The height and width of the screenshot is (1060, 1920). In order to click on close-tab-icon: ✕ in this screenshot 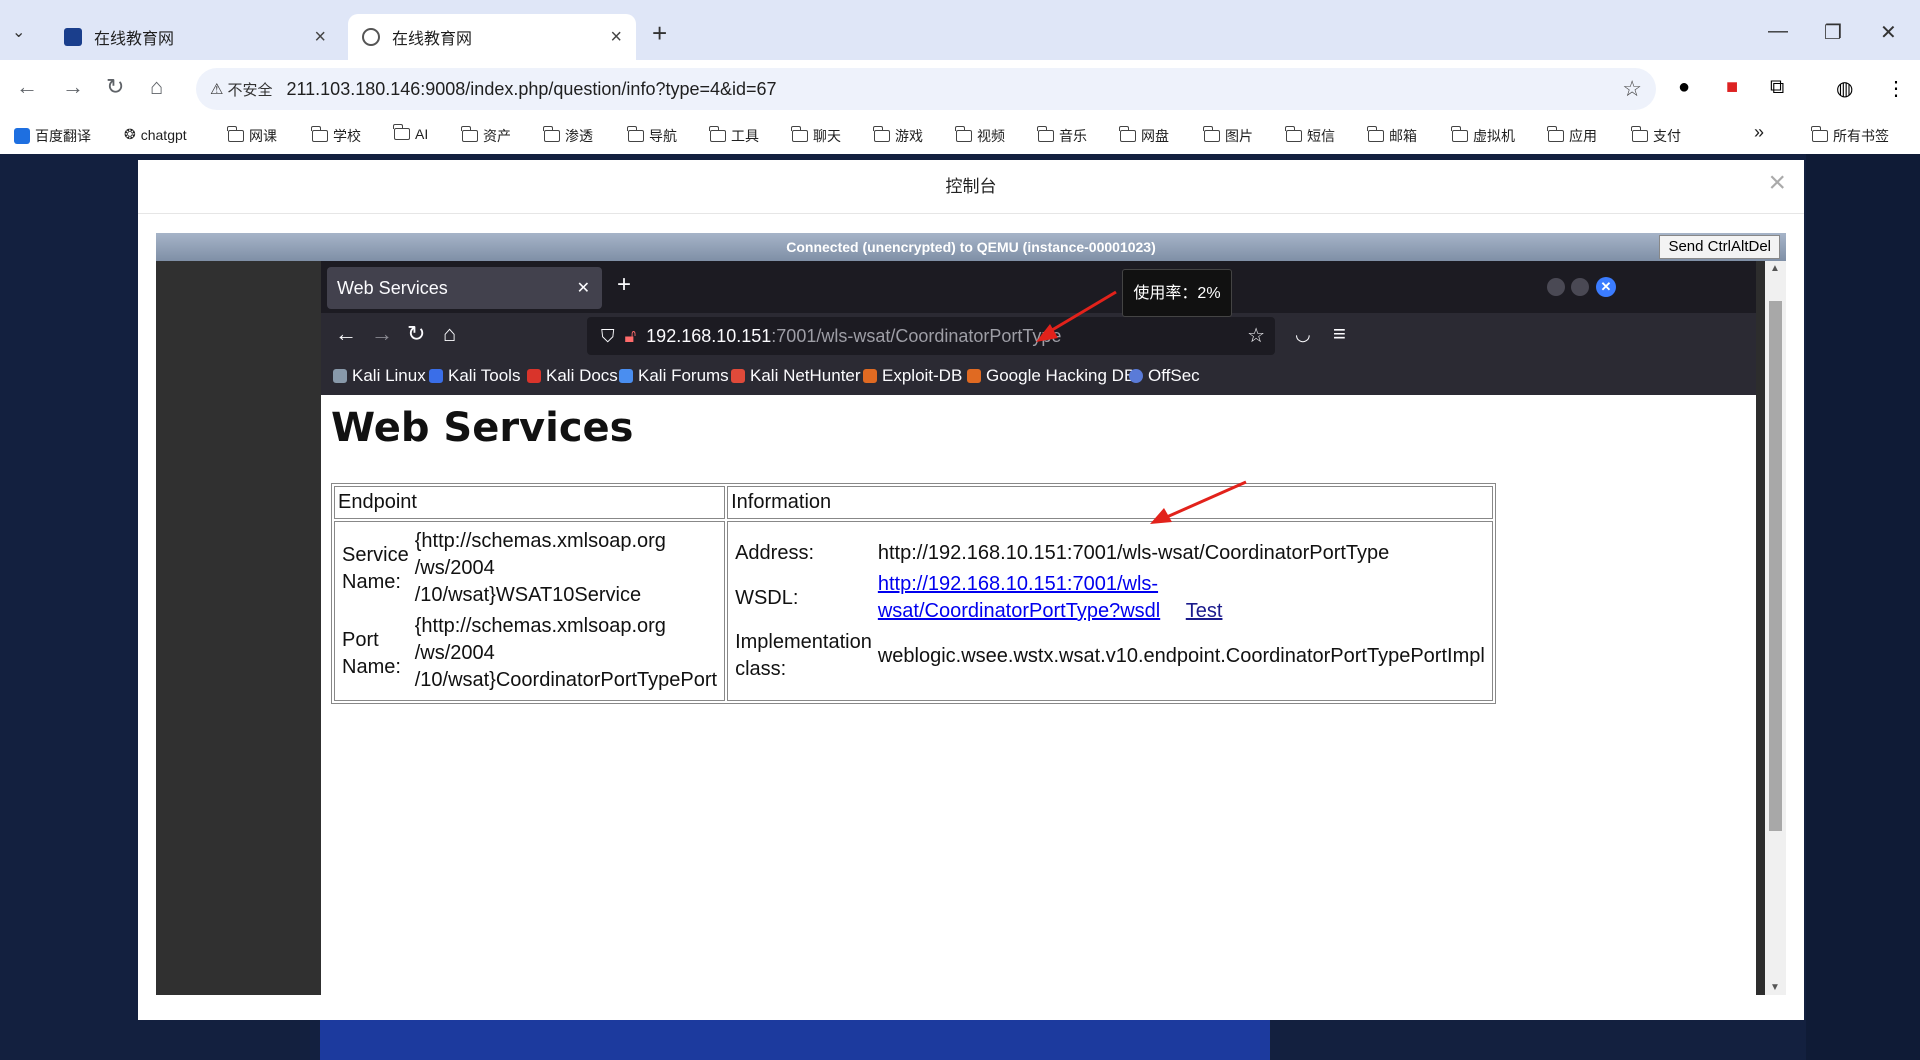, I will do `click(583, 288)`.